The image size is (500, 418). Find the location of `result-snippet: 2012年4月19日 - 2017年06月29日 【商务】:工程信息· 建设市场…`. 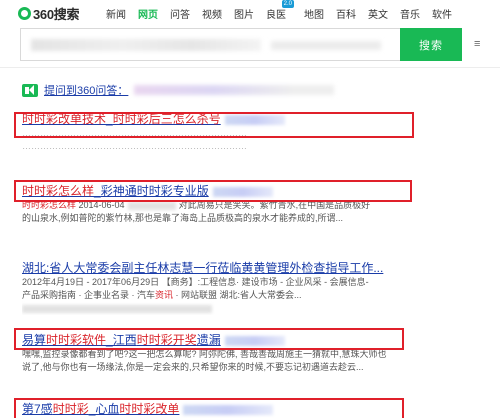

result-snippet: 2012年4月19日 - 2017年06月29日 【商务】:工程信息· 建设市场… is located at coordinates (252, 295).